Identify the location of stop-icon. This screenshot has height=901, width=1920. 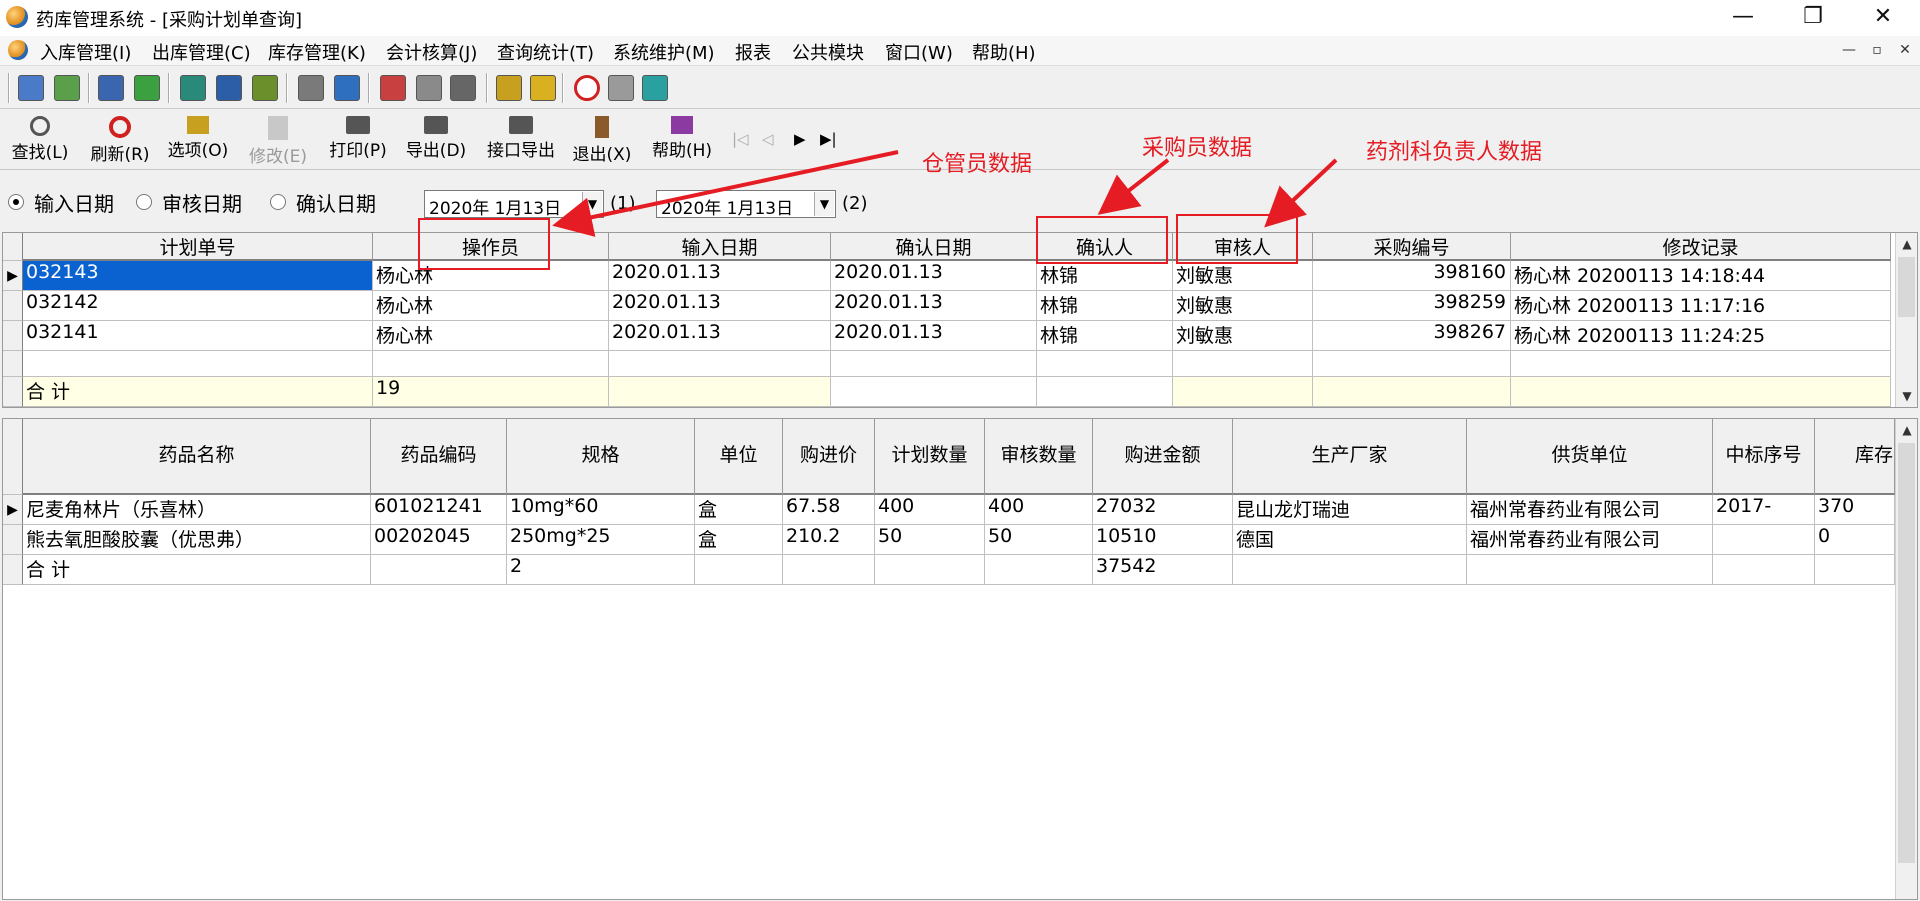
(587, 88).